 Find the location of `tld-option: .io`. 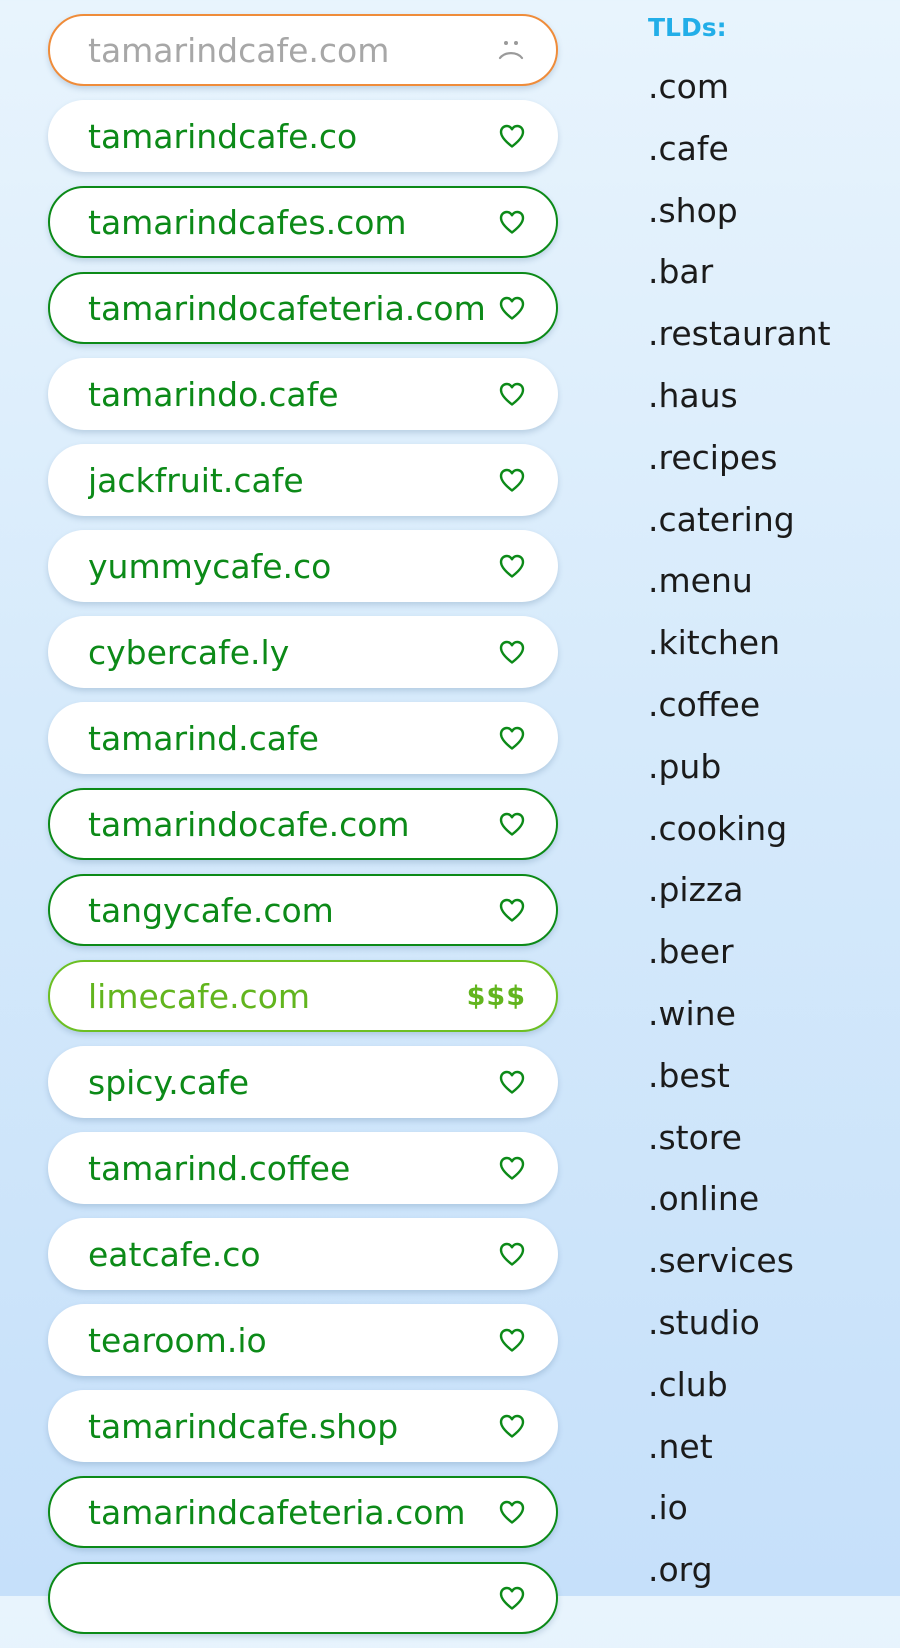

tld-option: .io is located at coordinates (768, 1508).